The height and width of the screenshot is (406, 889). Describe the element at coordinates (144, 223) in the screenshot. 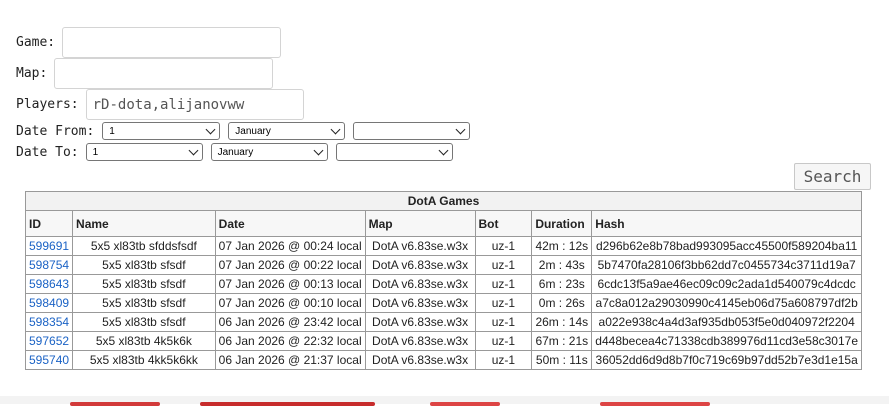

I see `col-header-name: Name` at that location.